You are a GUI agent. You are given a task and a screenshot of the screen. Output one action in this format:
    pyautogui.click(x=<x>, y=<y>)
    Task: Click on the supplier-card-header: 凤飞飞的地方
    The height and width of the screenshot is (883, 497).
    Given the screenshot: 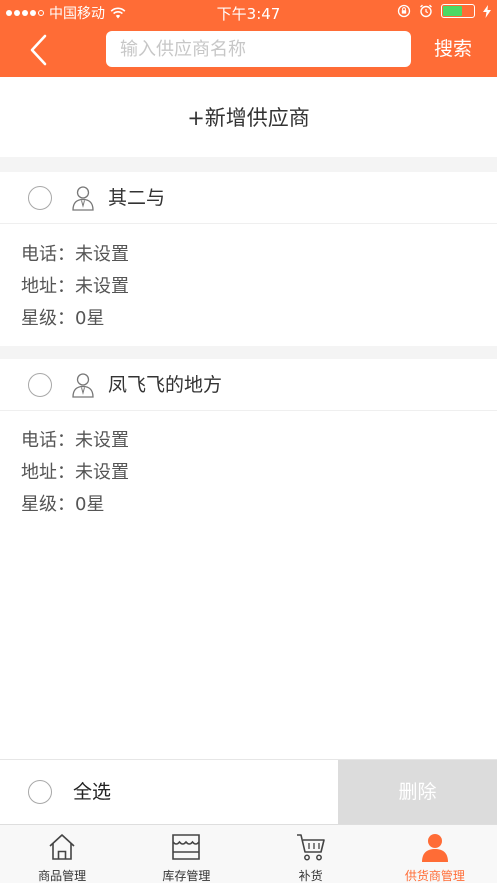 What is the action you would take?
    pyautogui.click(x=248, y=385)
    